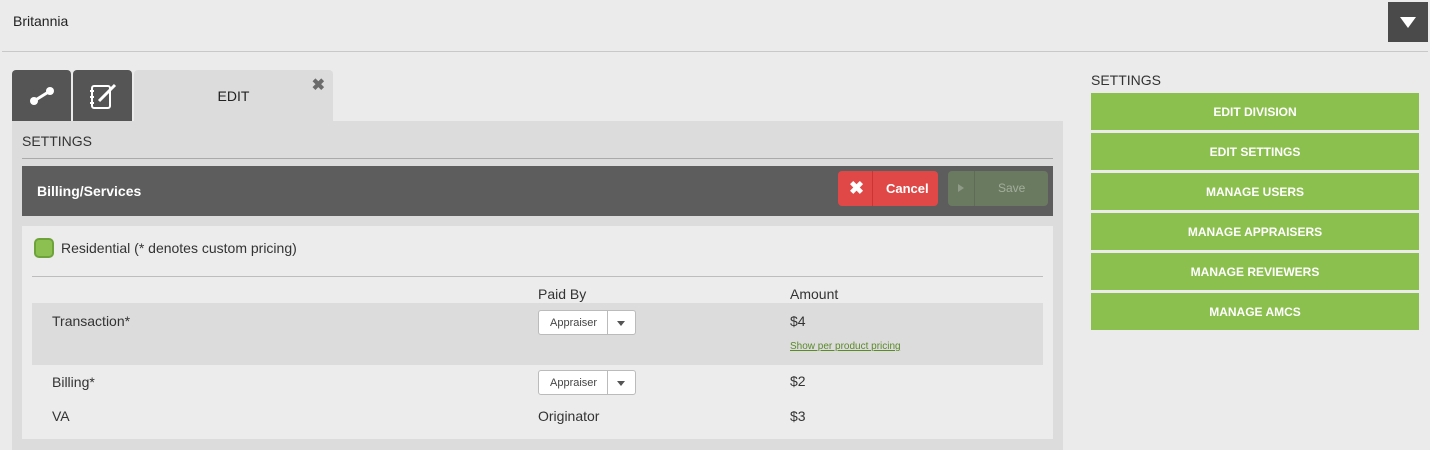  Describe the element at coordinates (569, 416) in the screenshot. I see `row-paid-by: Originator` at that location.